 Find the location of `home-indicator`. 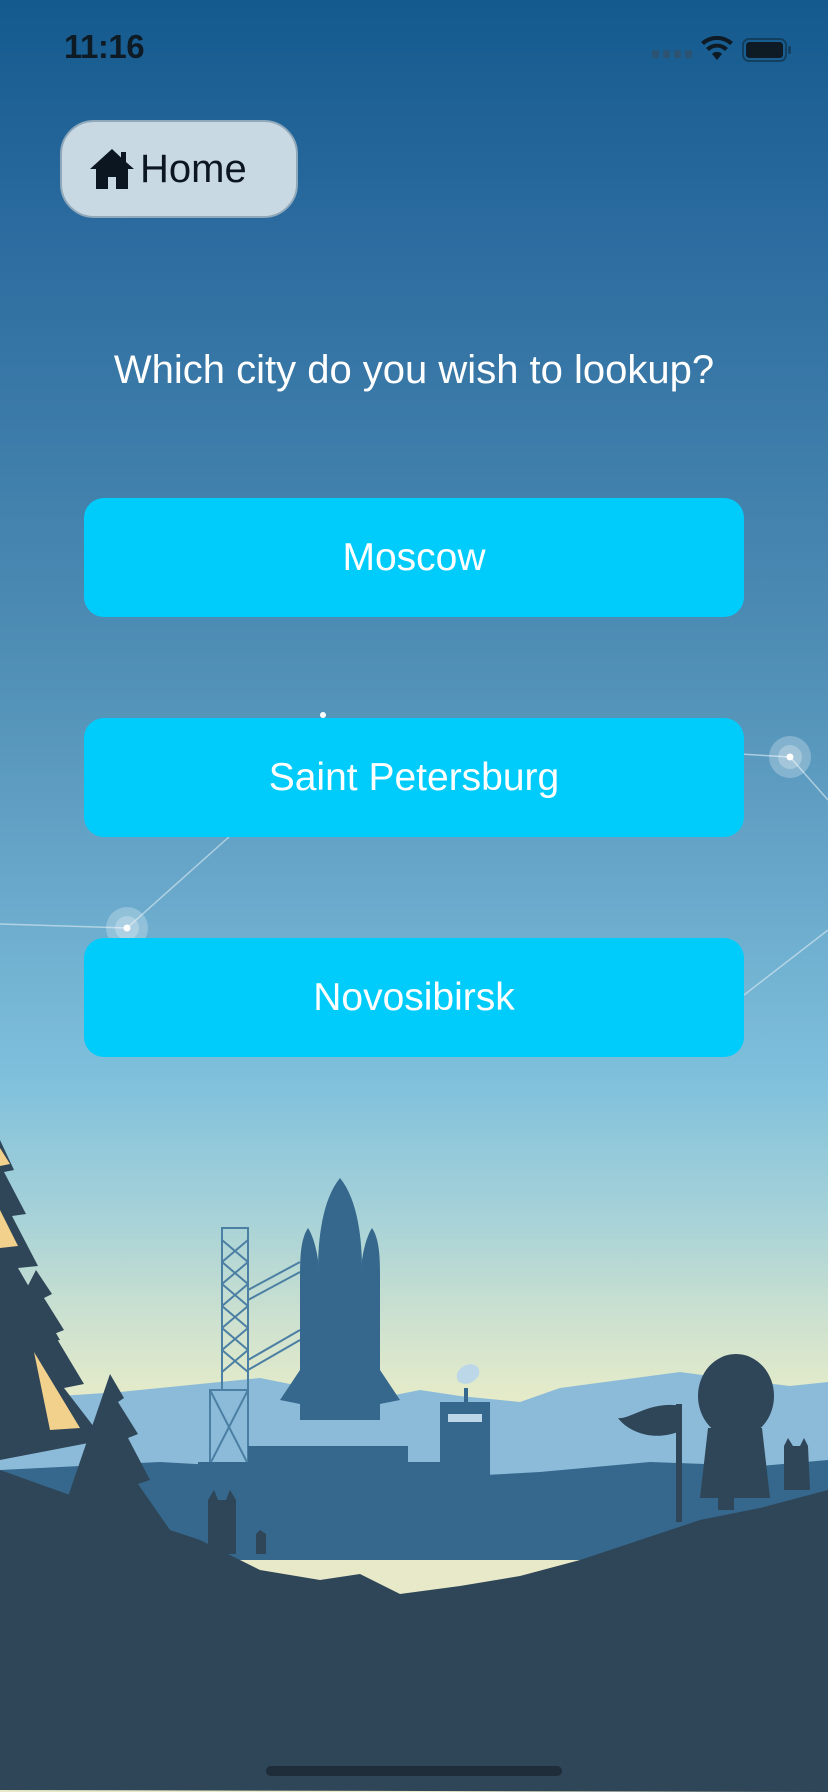

home-indicator is located at coordinates (414, 1771).